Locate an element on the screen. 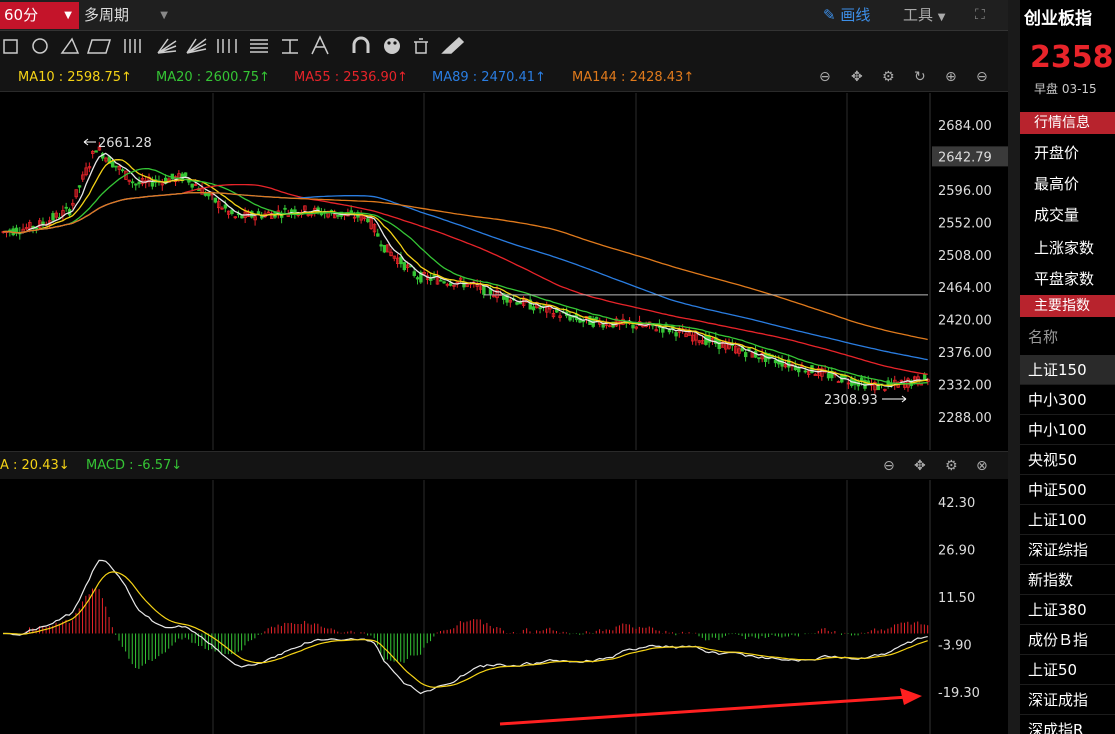 The image size is (1115, 734). index-list-item: 中小100 is located at coordinates (1067, 430).